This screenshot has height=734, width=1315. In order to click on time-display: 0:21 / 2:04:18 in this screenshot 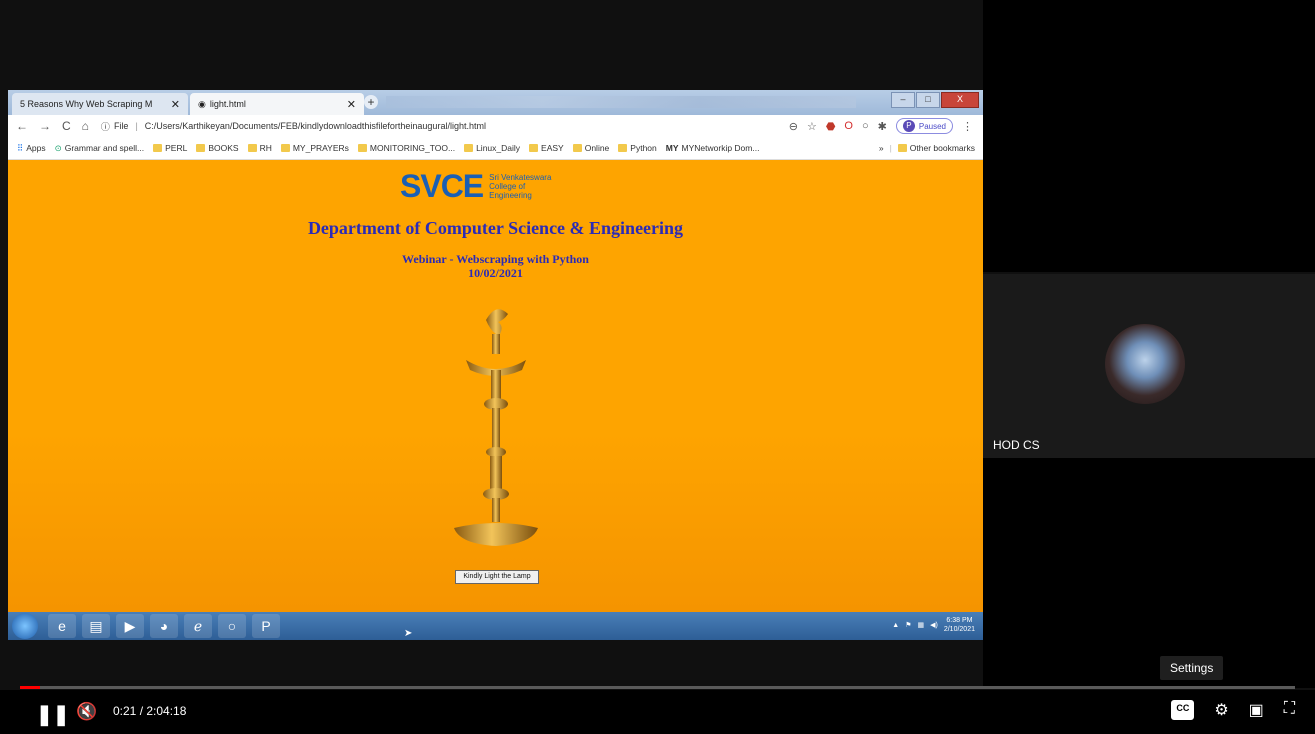, I will do `click(150, 711)`.